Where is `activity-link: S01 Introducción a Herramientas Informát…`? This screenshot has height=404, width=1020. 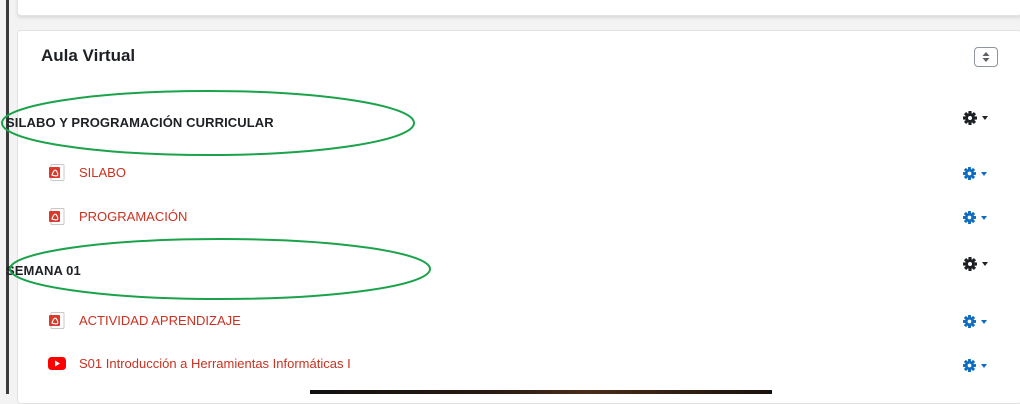 activity-link: S01 Introducción a Herramientas Informát… is located at coordinates (215, 363).